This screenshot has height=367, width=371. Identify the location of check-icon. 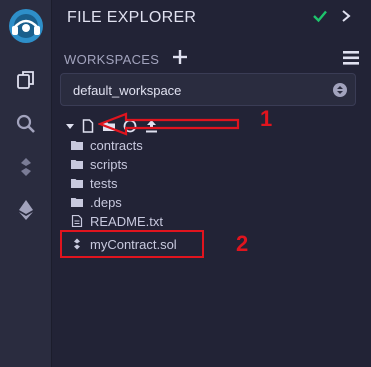
(320, 16).